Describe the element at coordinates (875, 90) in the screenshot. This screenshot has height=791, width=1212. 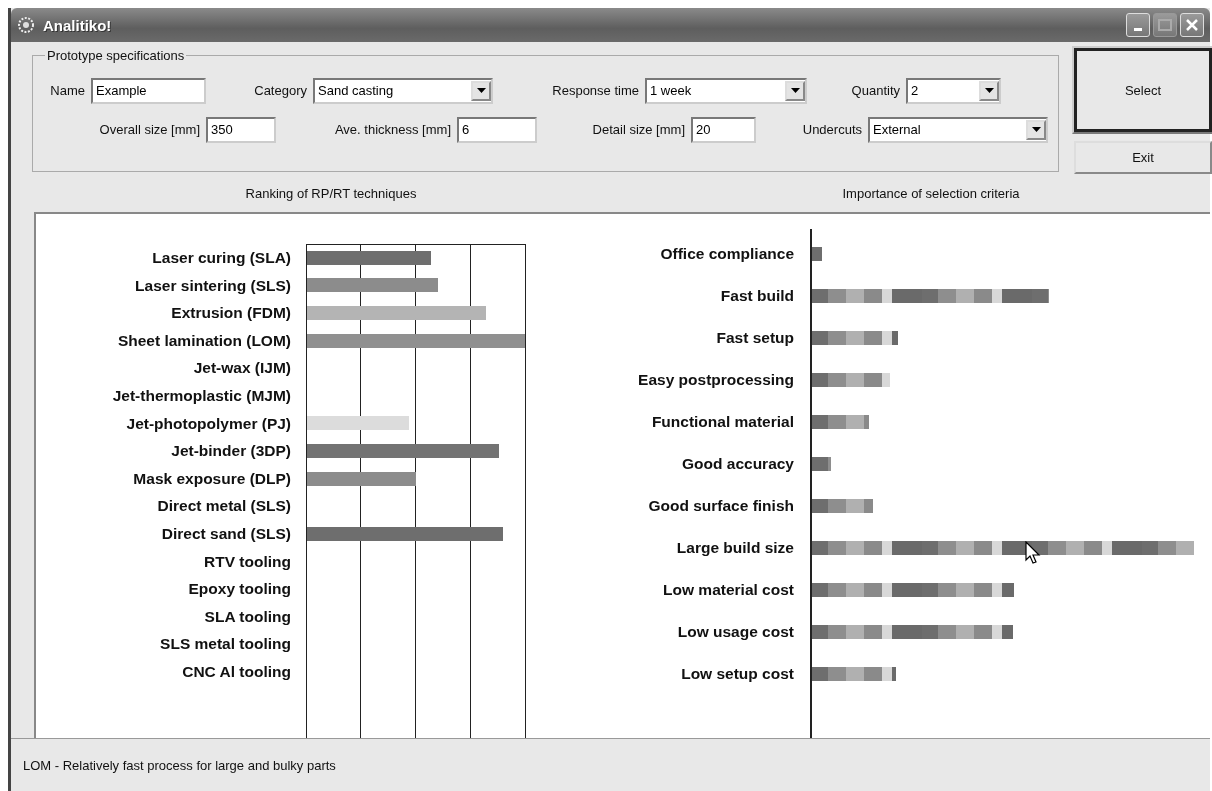
I see `field-label: Quantity` at that location.